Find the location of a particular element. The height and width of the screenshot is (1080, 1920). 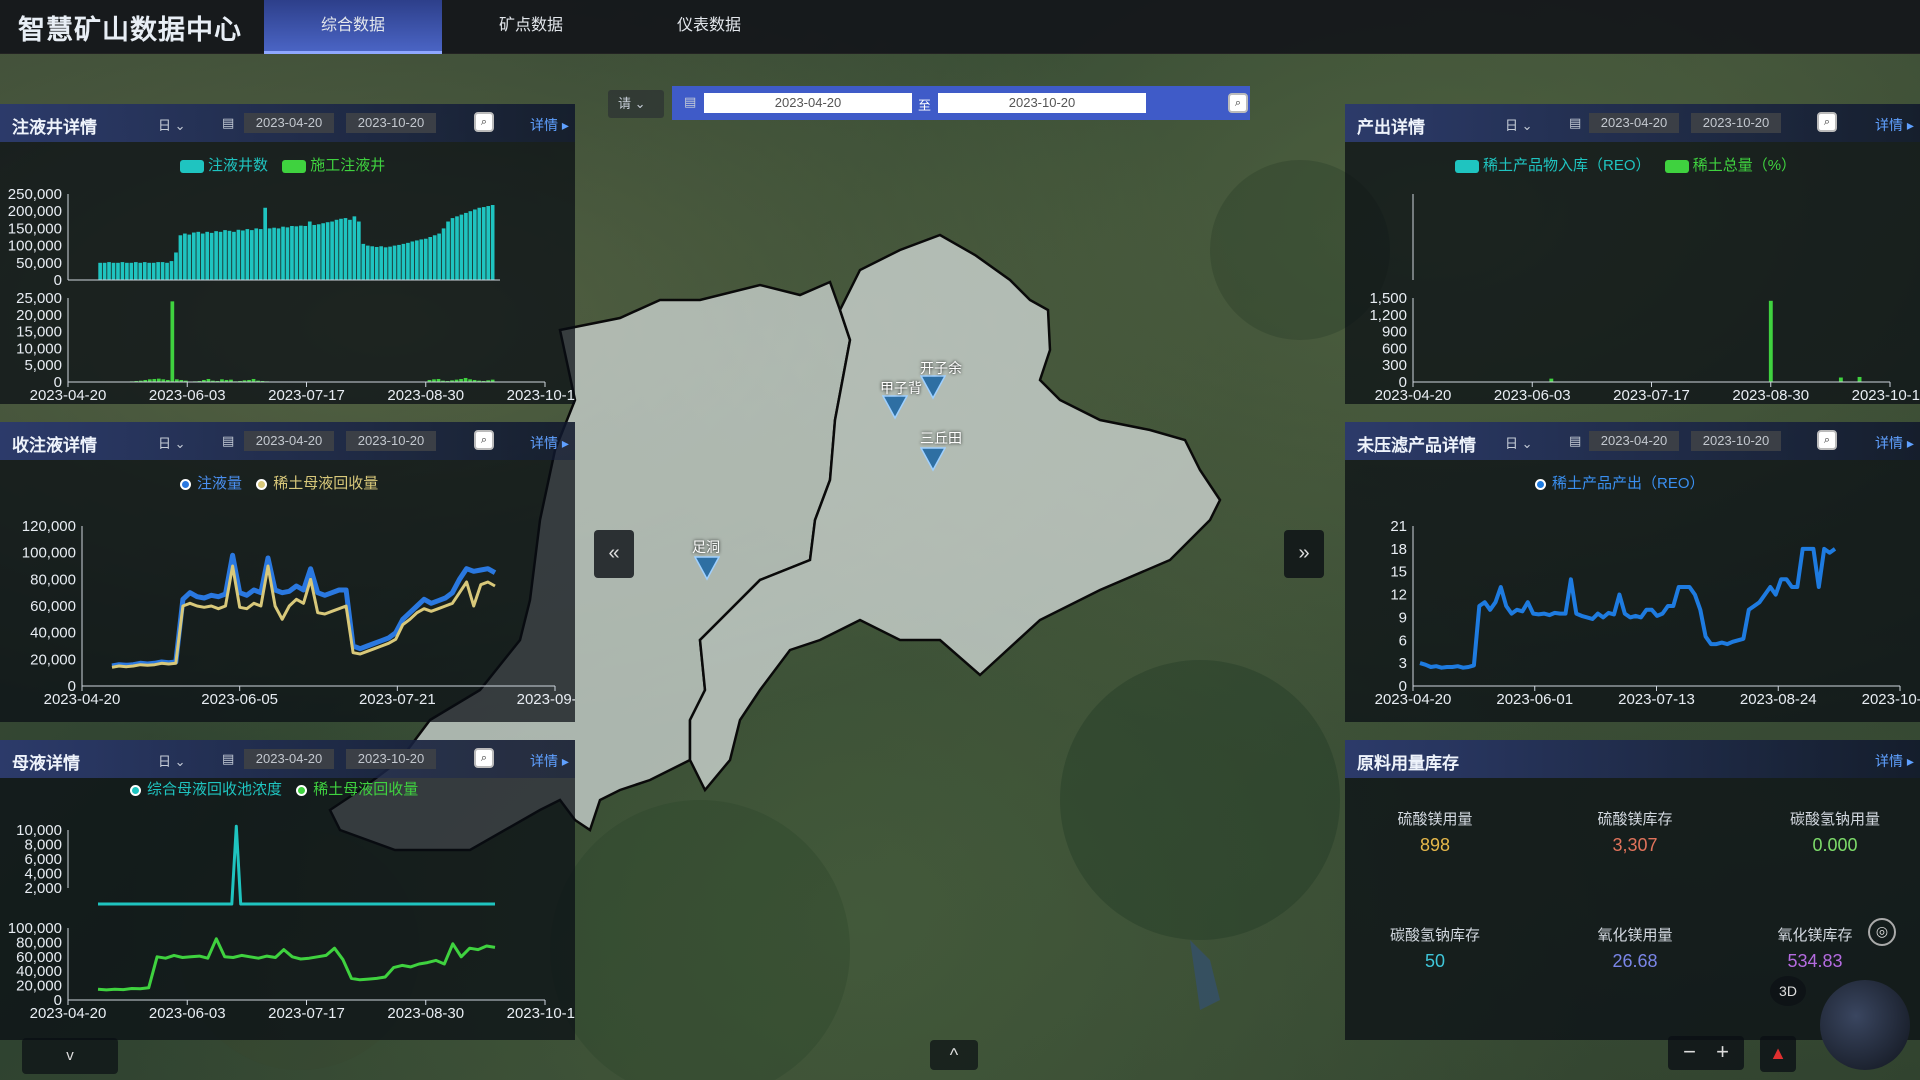

locate-icon: ◎ is located at coordinates (1882, 932).